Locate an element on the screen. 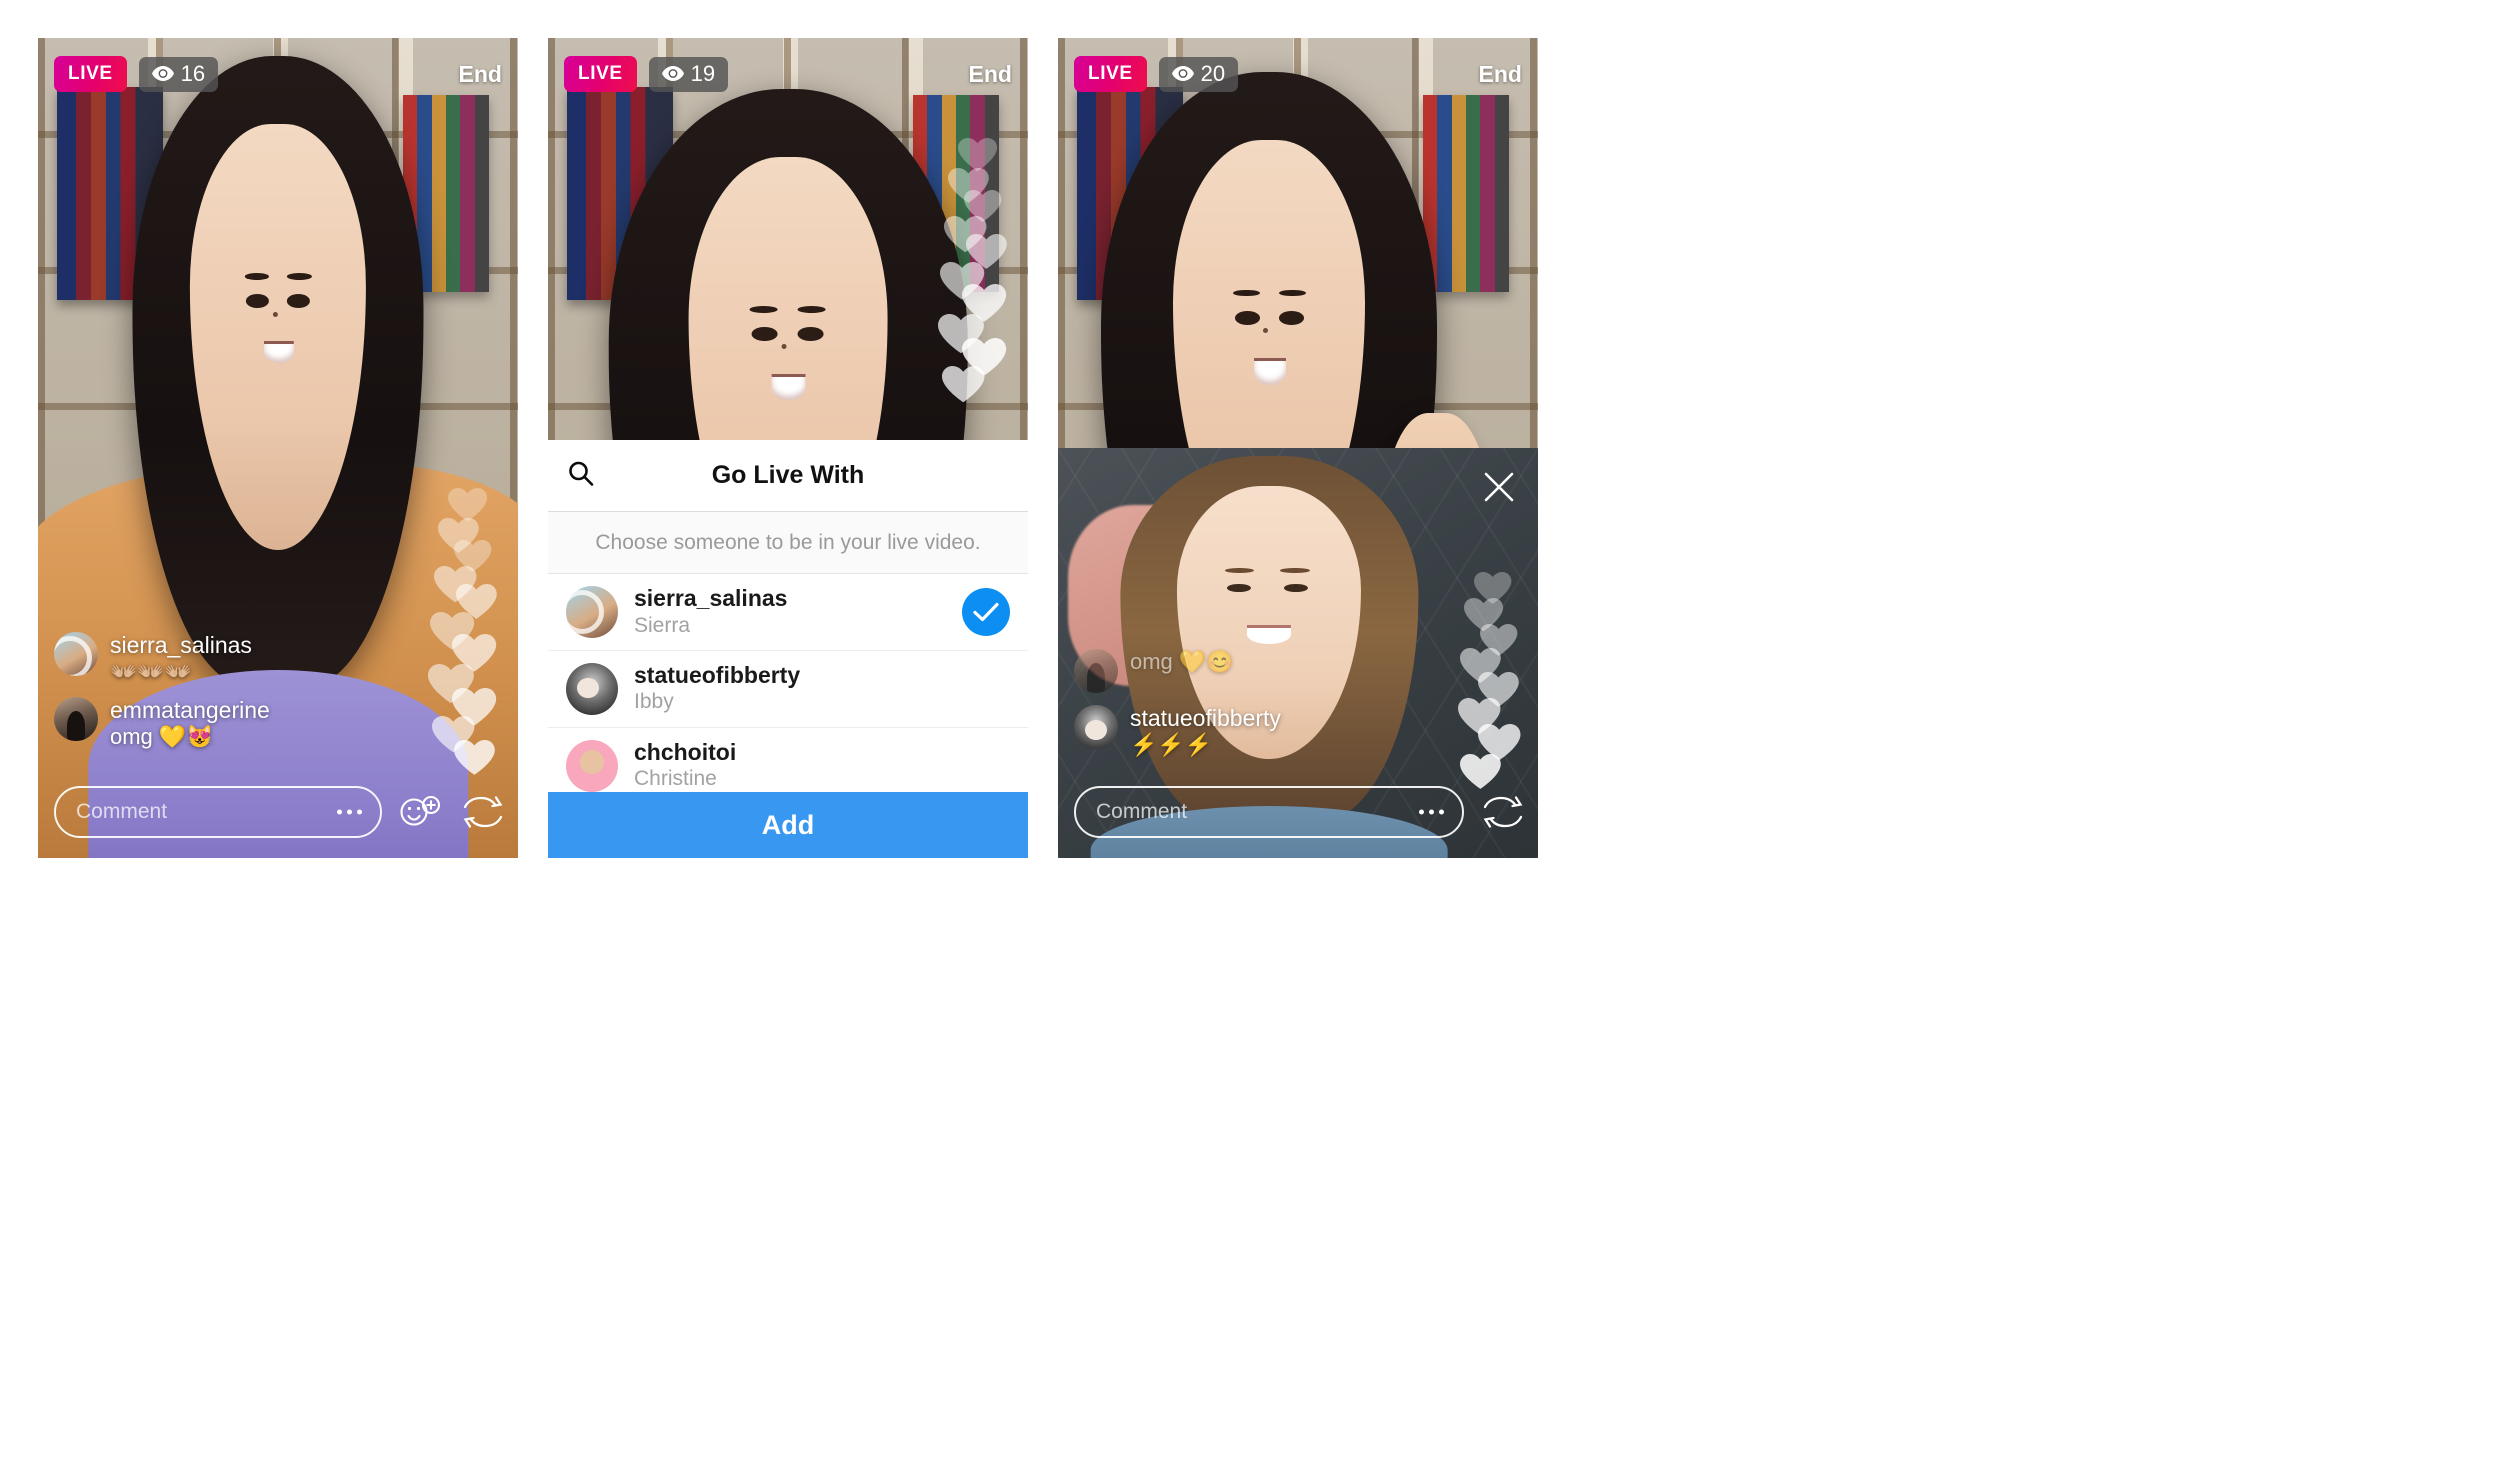 This screenshot has width=2498, height=1458. comment-item: statueofibberty ⚡⚡⚡ is located at coordinates (1213, 731).